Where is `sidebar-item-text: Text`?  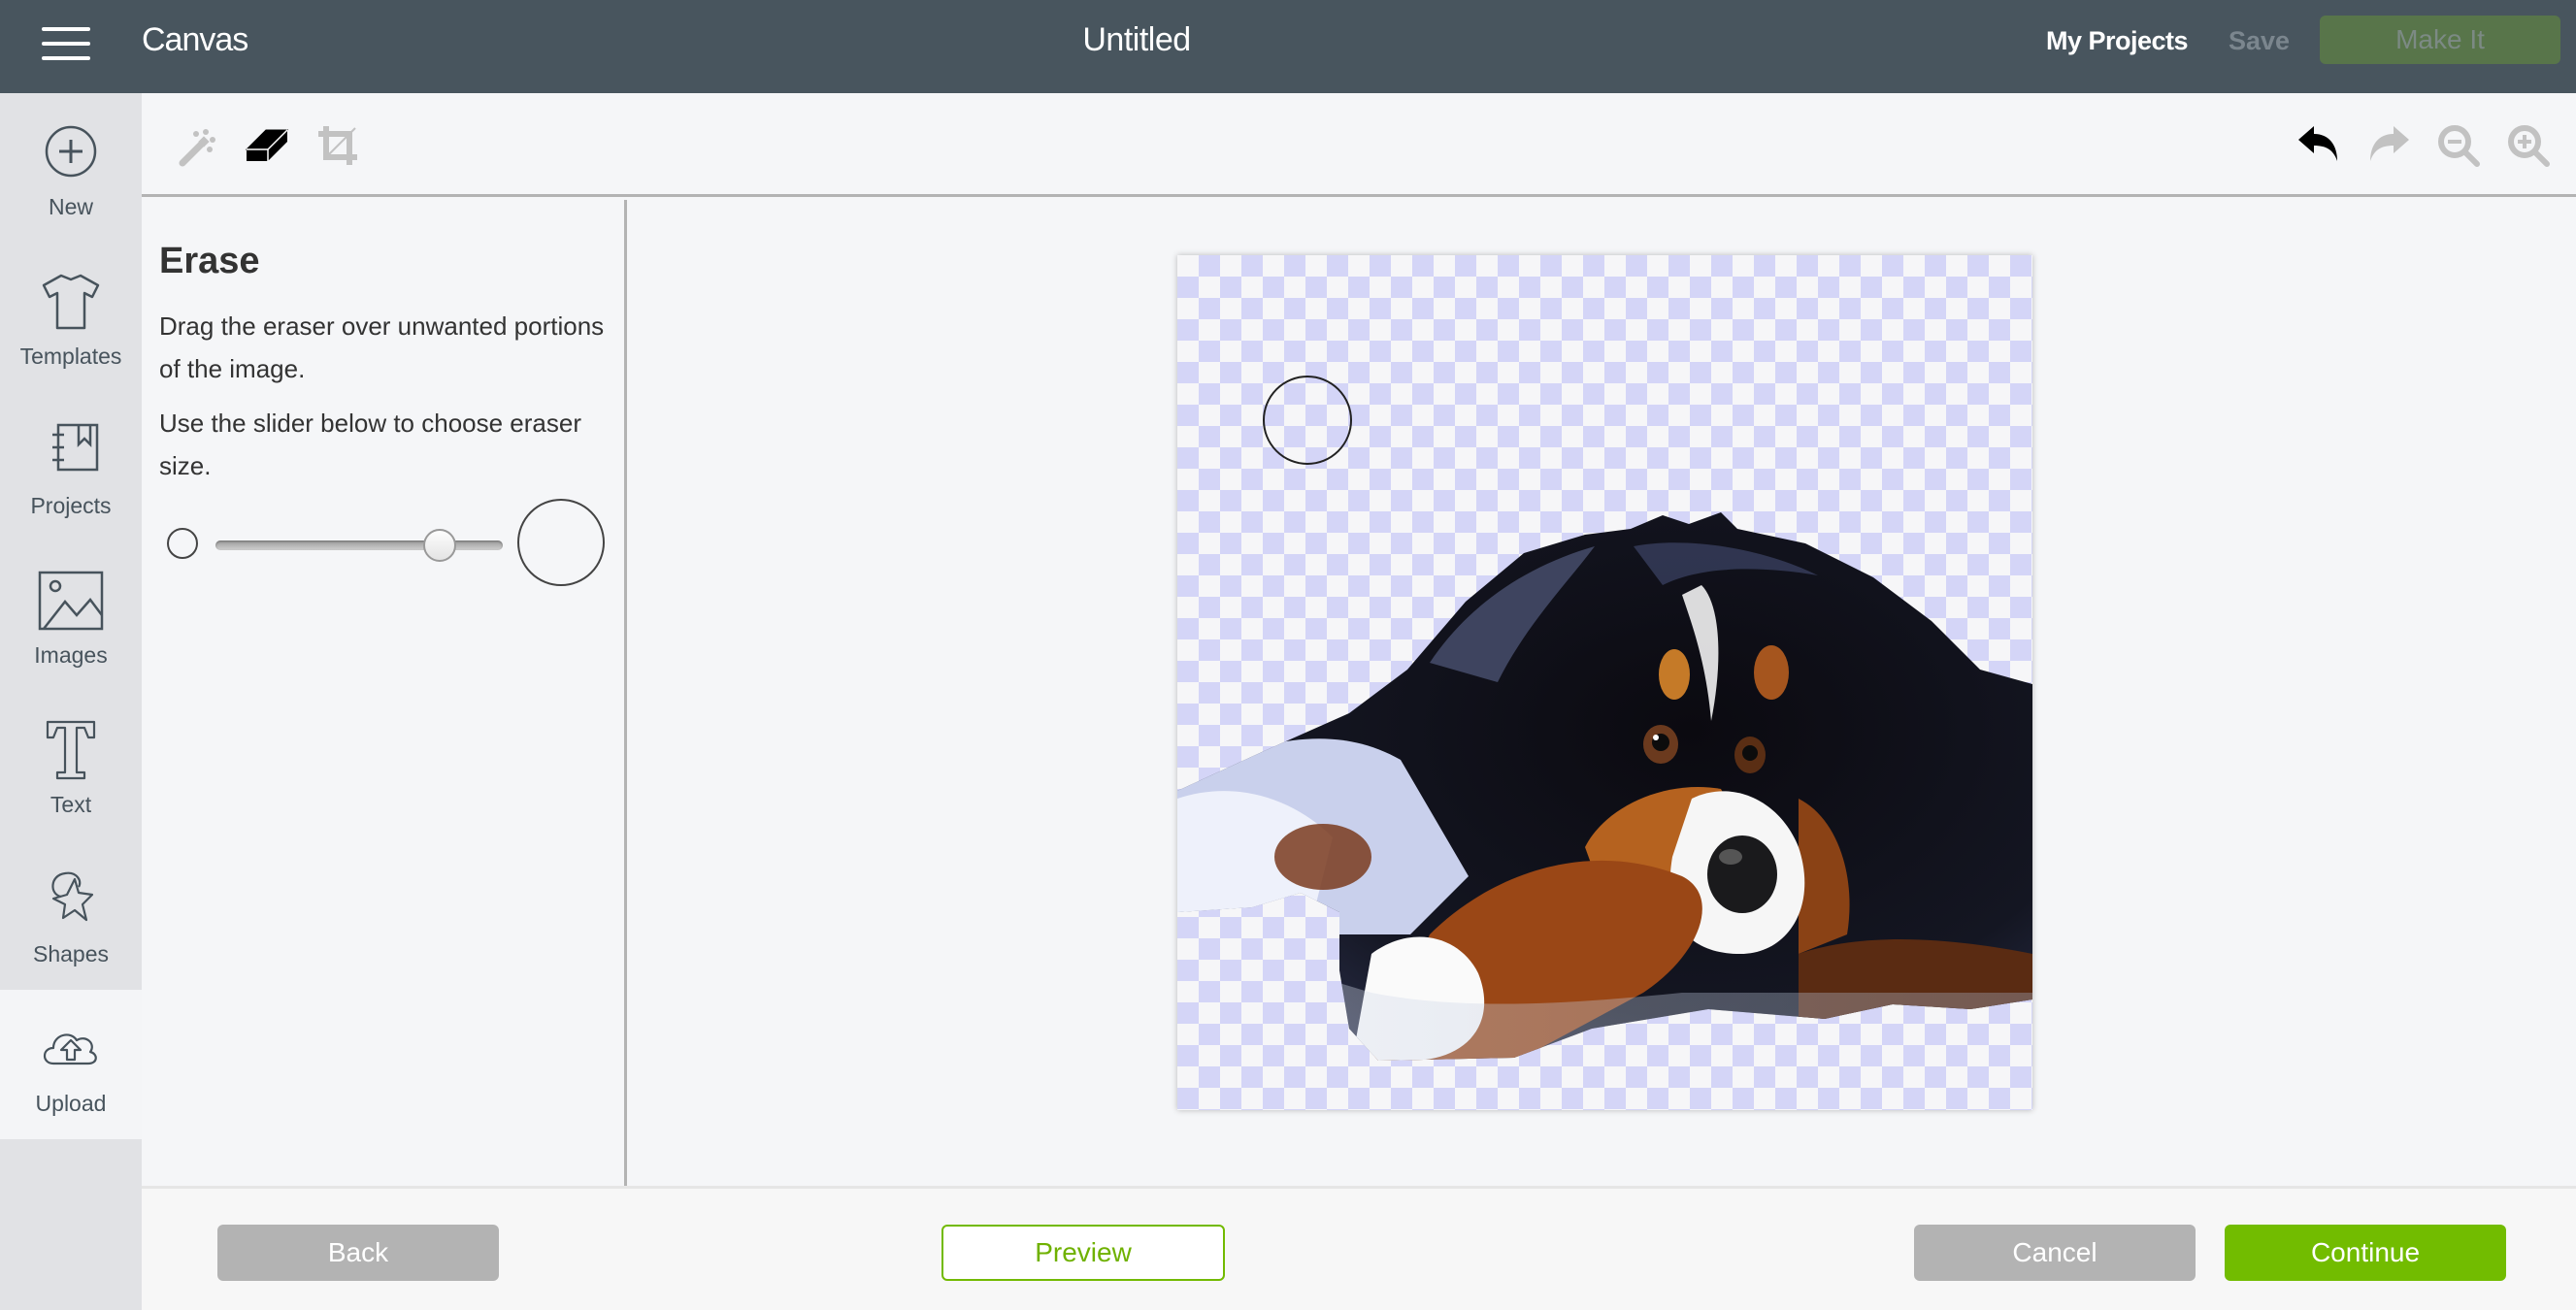
sidebar-item-text: Text is located at coordinates (71, 765).